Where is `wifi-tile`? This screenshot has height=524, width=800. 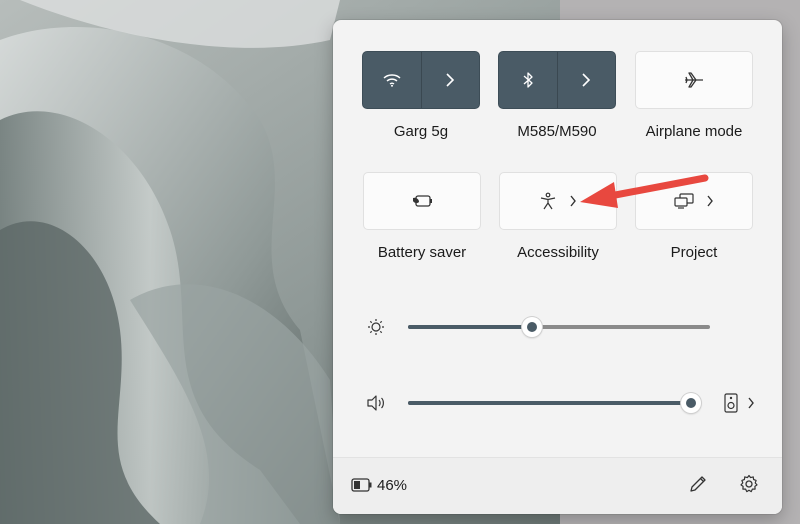
wifi-tile is located at coordinates (421, 80).